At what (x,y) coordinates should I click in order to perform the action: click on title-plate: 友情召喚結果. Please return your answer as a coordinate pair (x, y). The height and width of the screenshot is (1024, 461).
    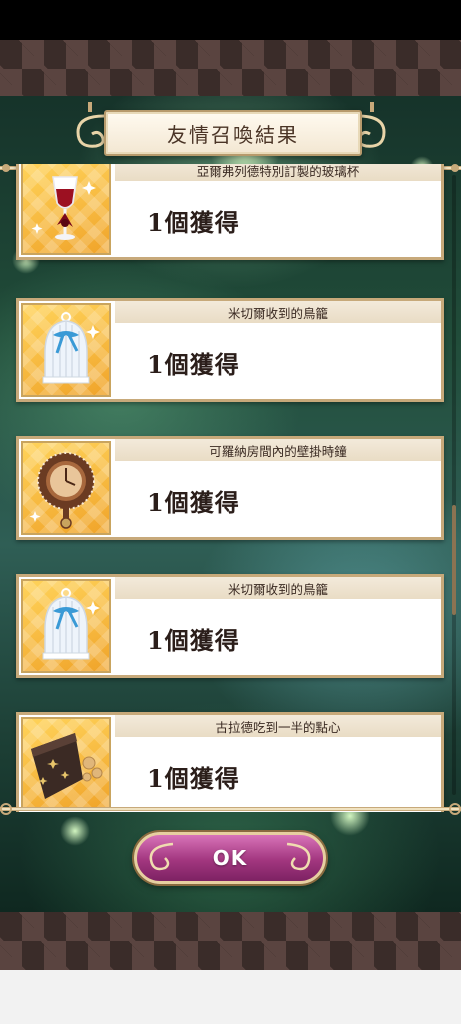
    Looking at the image, I should click on (233, 133).